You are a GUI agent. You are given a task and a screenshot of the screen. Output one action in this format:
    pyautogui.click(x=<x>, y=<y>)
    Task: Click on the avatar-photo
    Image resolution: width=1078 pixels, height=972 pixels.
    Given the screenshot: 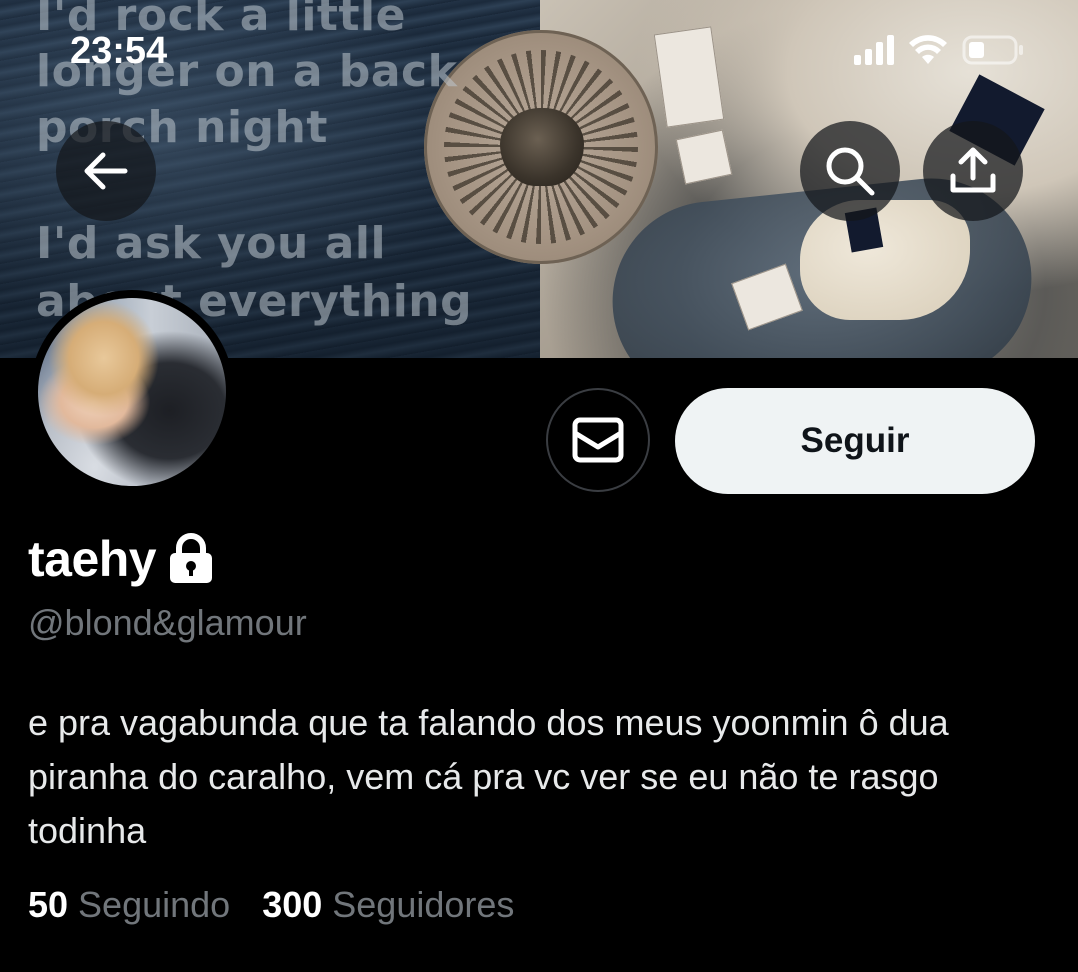 What is the action you would take?
    pyautogui.click(x=132, y=392)
    